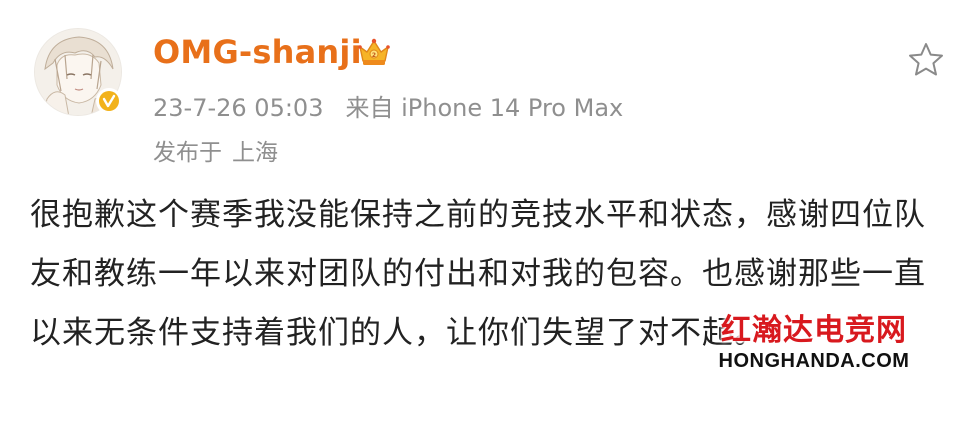  Describe the element at coordinates (255, 153) in the screenshot. I see `location-name: 上海` at that location.